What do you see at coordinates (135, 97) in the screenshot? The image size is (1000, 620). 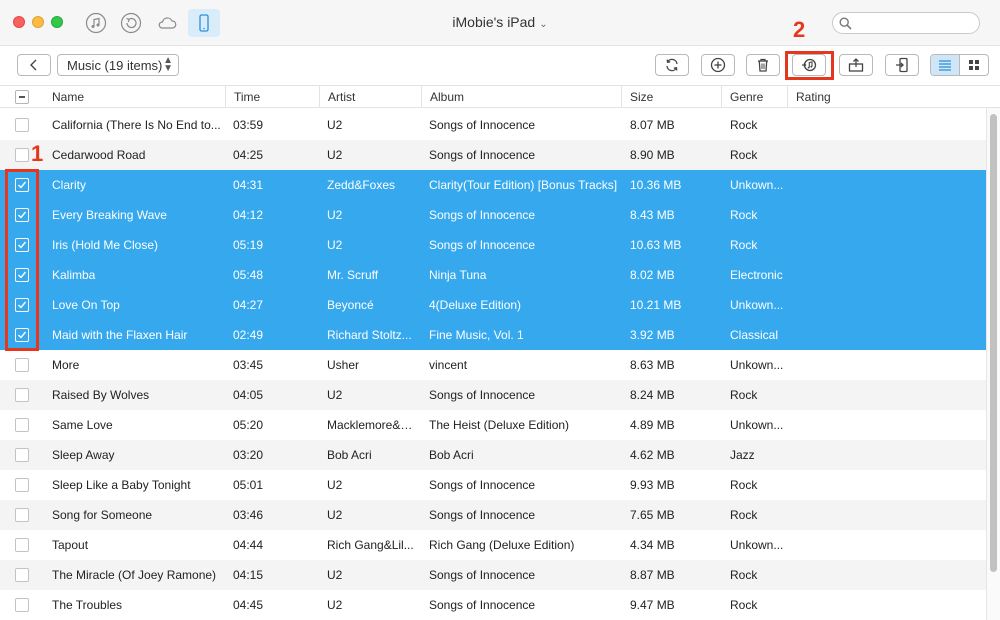 I see `column-header-name: Name` at bounding box center [135, 97].